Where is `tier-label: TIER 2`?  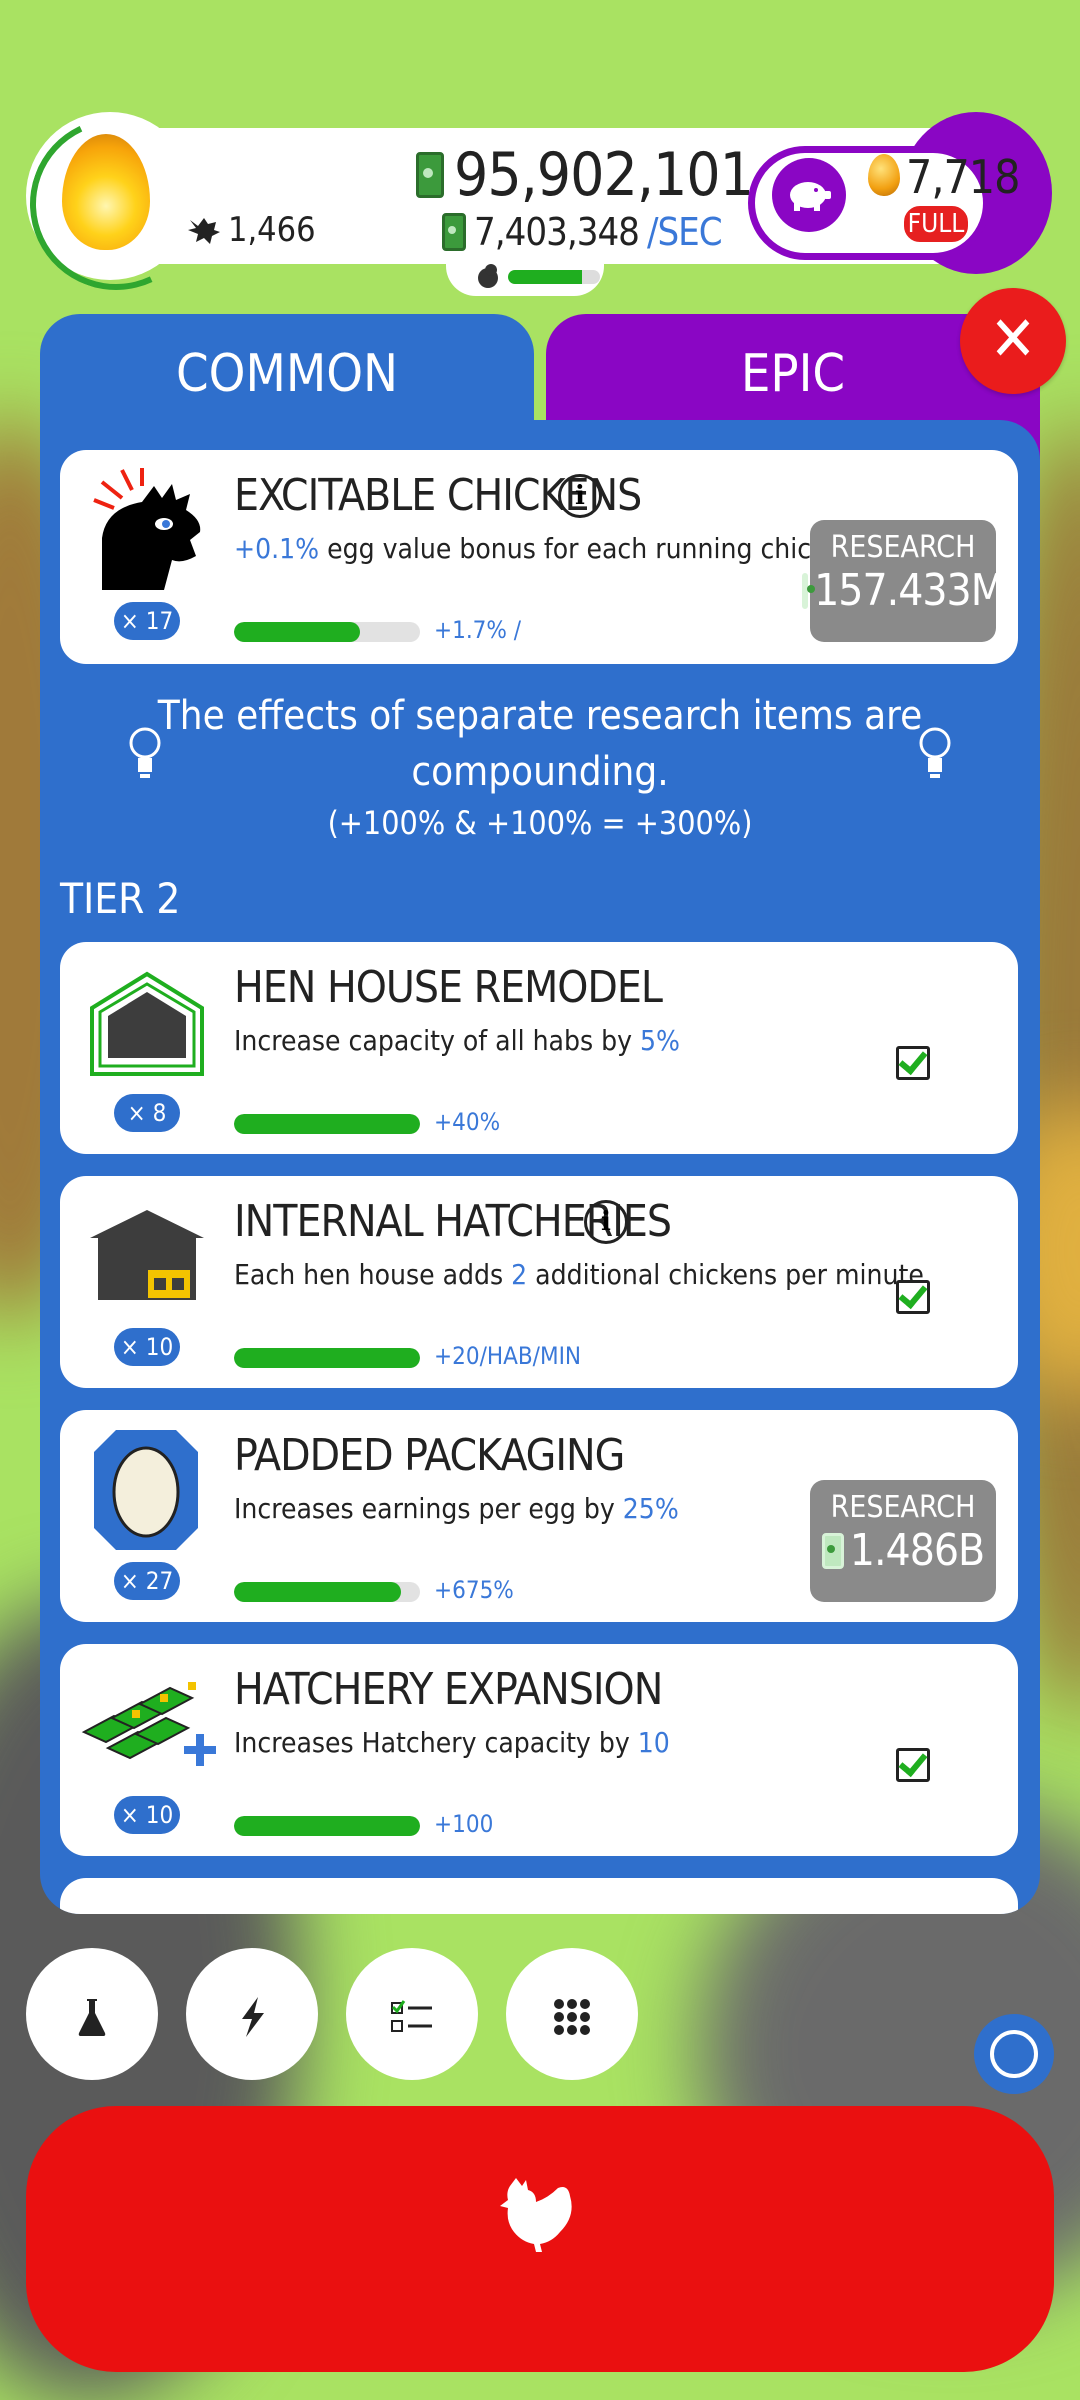 tier-label: TIER 2 is located at coordinates (120, 898).